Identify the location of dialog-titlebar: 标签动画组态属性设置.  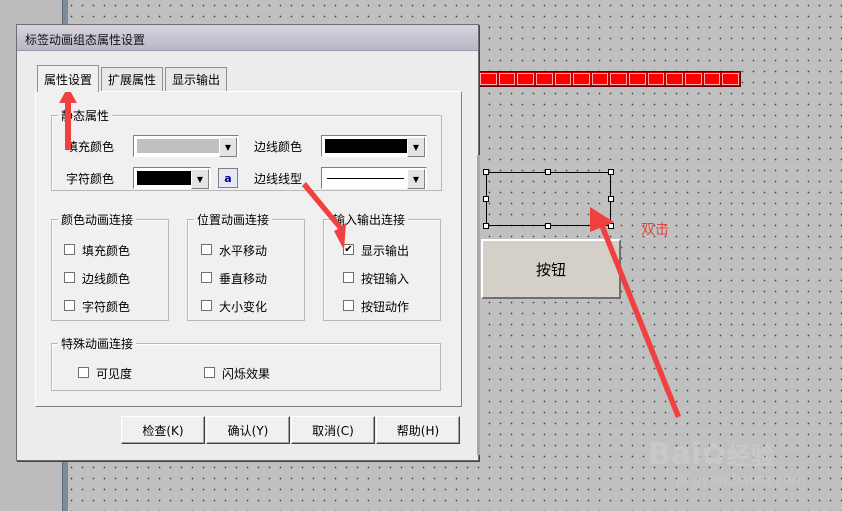
(247, 38).